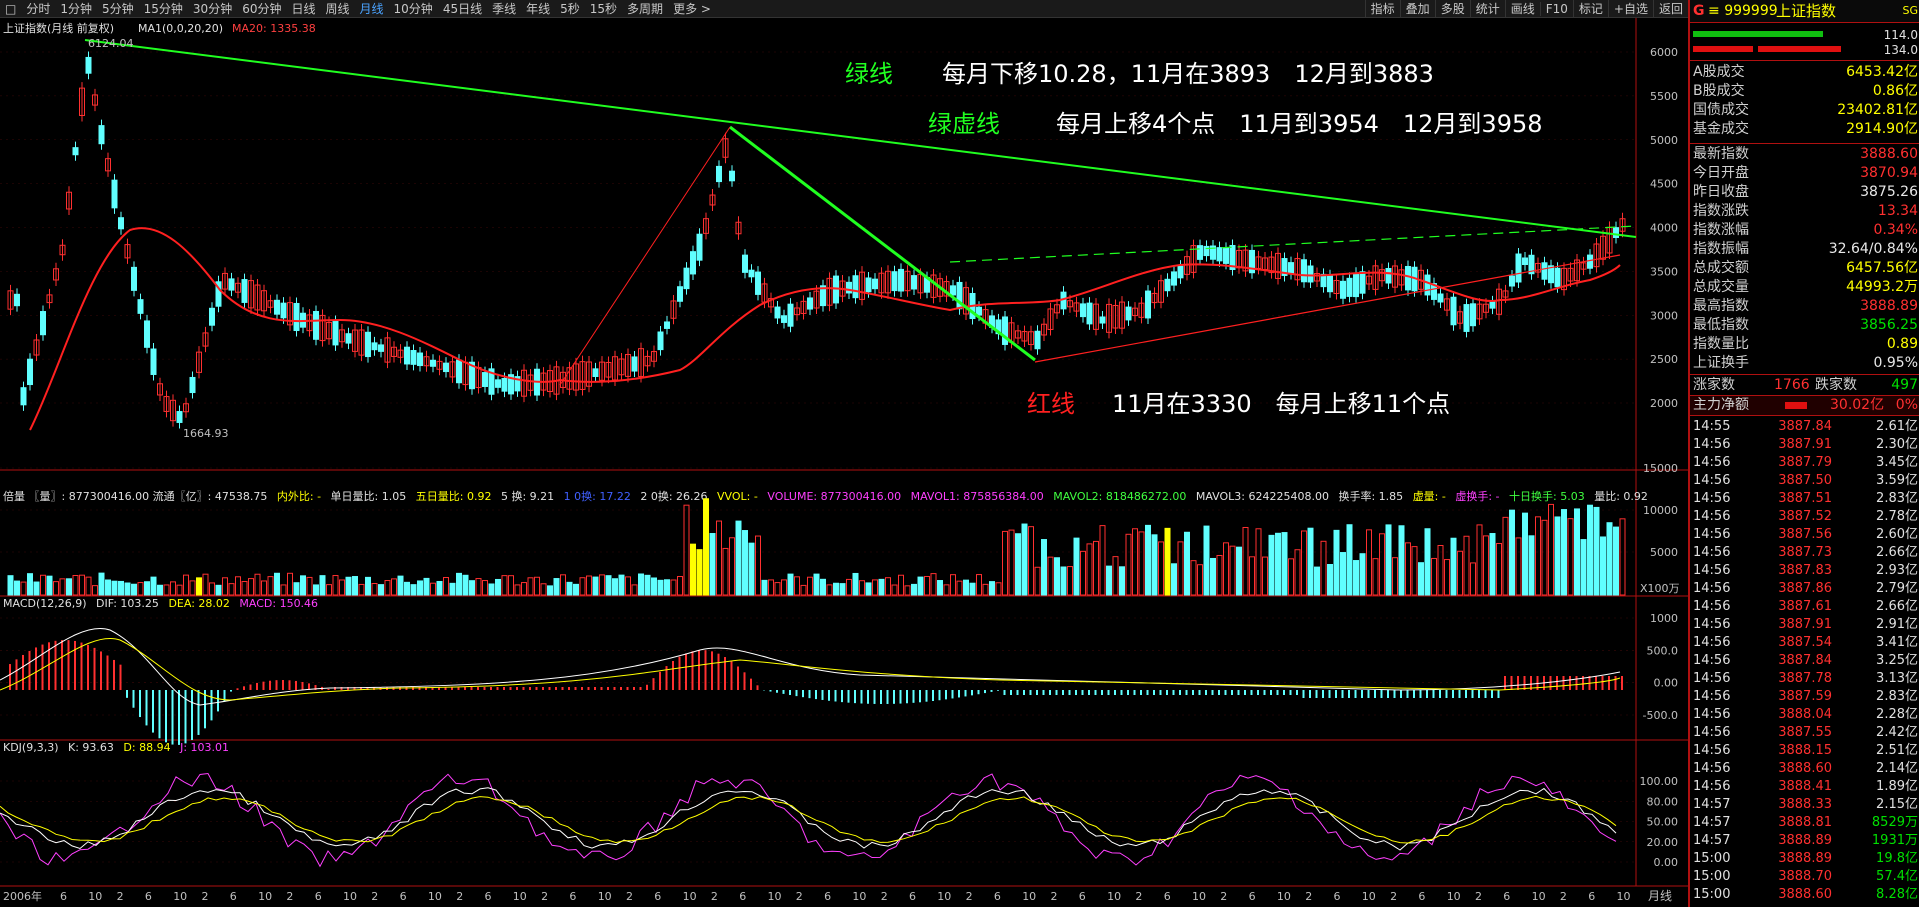  Describe the element at coordinates (1262, 496) in the screenshot. I see `vol-mavol3: MAVOL3: 624225408.00` at that location.